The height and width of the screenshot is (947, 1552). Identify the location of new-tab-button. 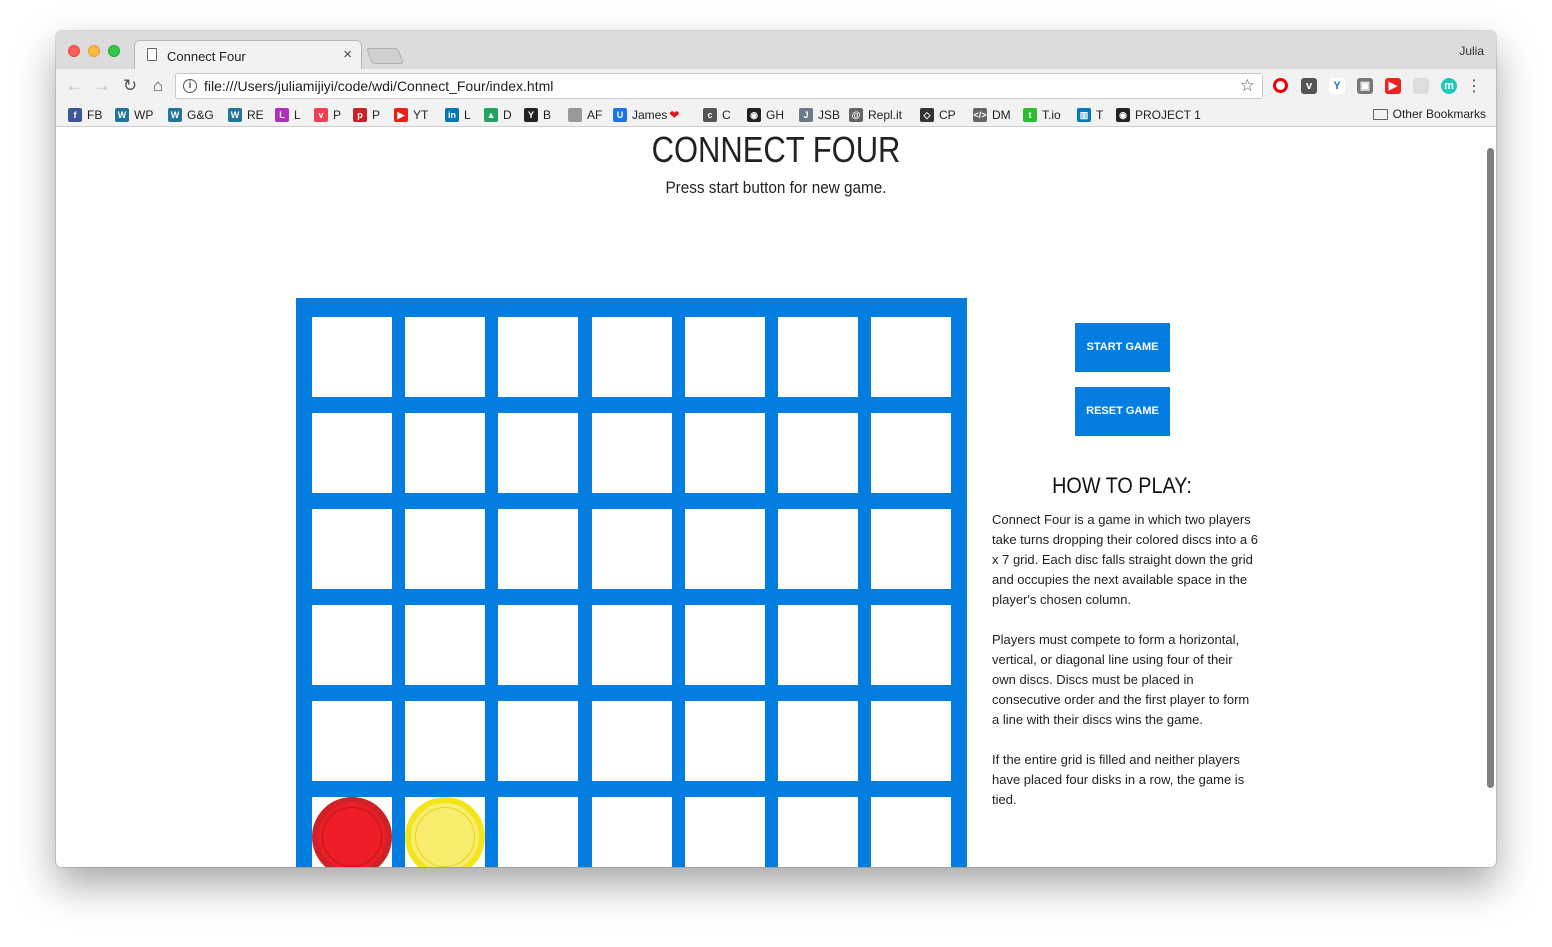
(385, 56).